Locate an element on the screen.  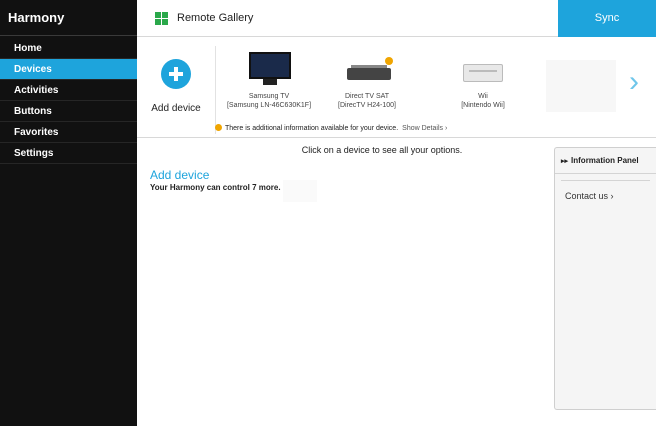
empty-device-slot is located at coordinates (581, 86).